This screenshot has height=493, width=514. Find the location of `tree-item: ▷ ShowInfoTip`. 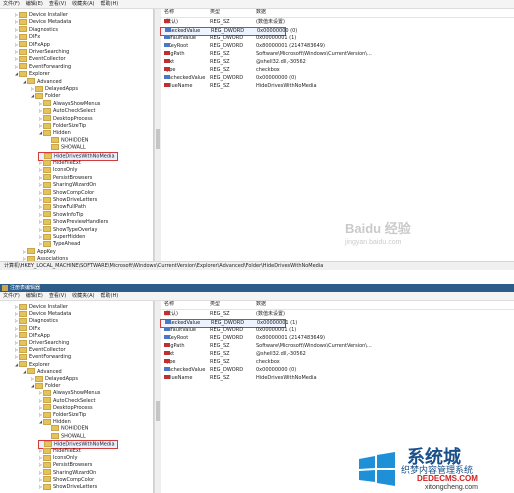

tree-item: ▷ ShowInfoTip is located at coordinates (60, 214).